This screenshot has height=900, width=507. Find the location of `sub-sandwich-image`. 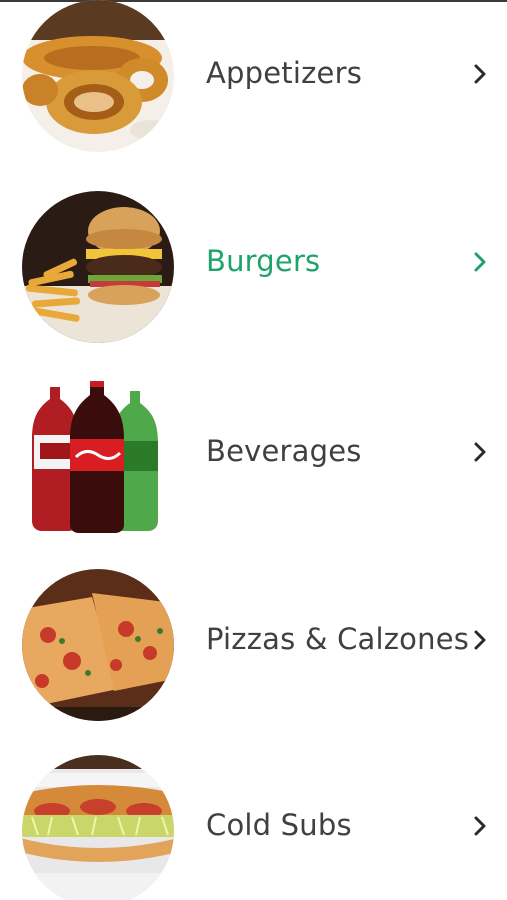

sub-sandwich-image is located at coordinates (98, 827).